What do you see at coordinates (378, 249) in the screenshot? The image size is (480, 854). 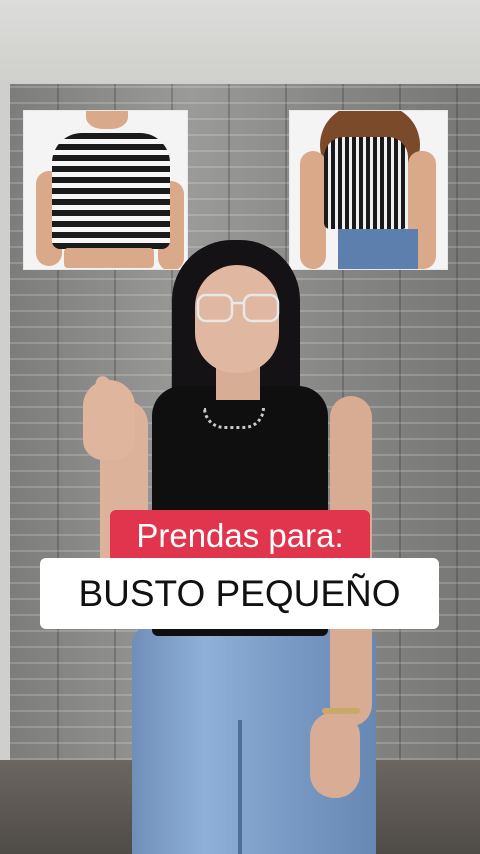 I see `model-jeans` at bounding box center [378, 249].